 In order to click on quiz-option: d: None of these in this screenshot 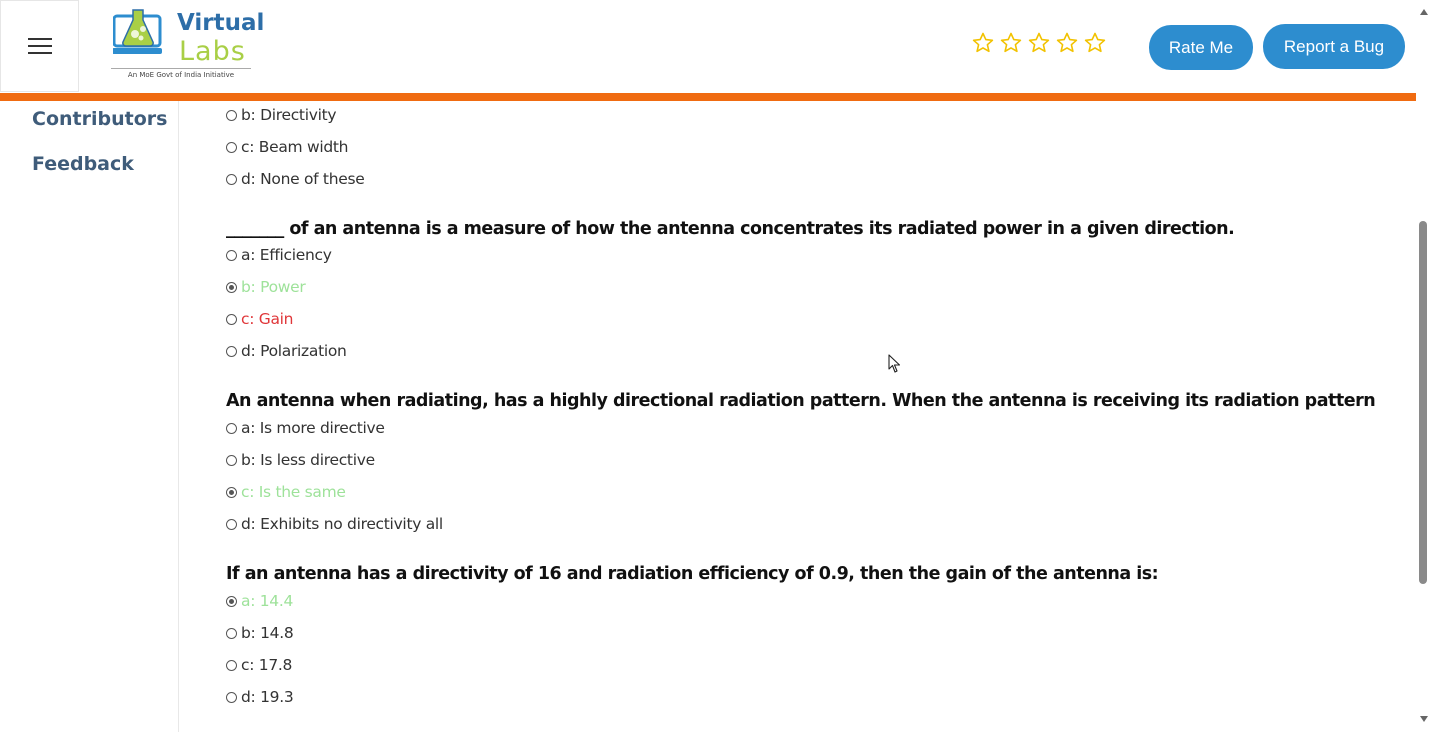, I will do `click(295, 179)`.